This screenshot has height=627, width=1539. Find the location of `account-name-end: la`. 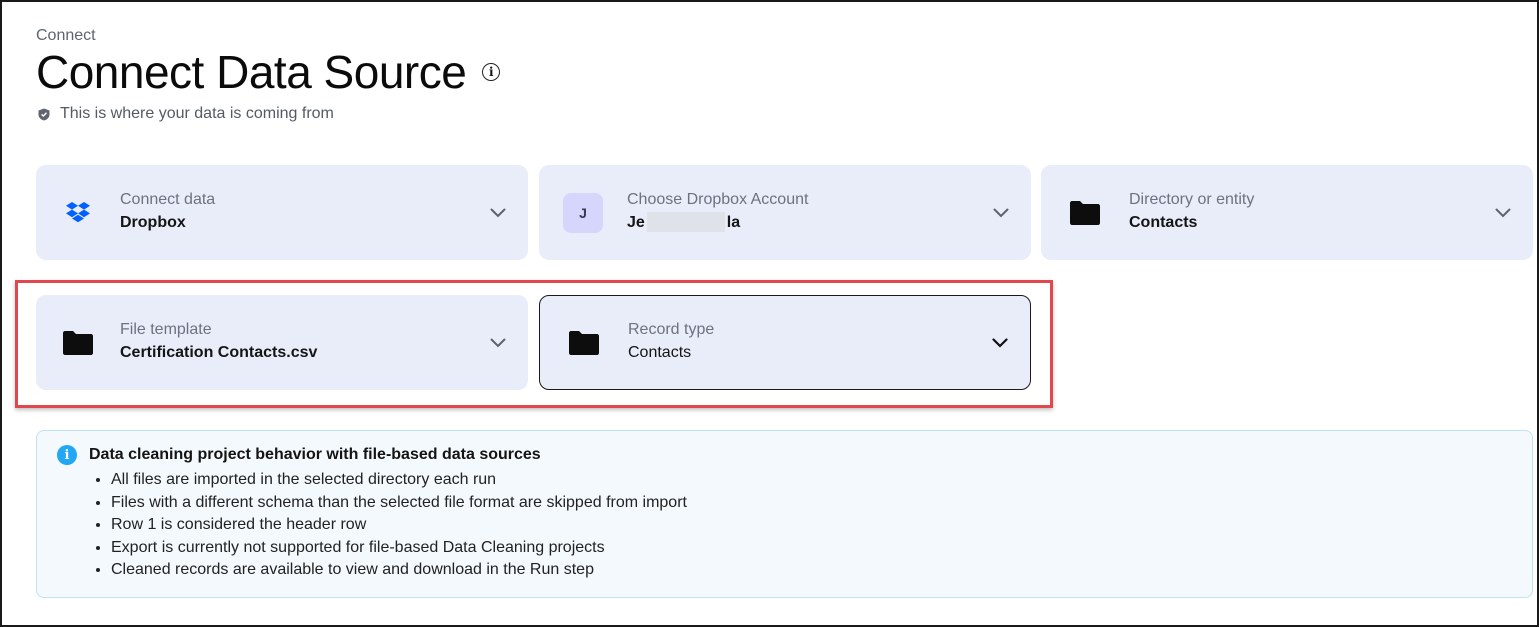

account-name-end: la is located at coordinates (733, 222).